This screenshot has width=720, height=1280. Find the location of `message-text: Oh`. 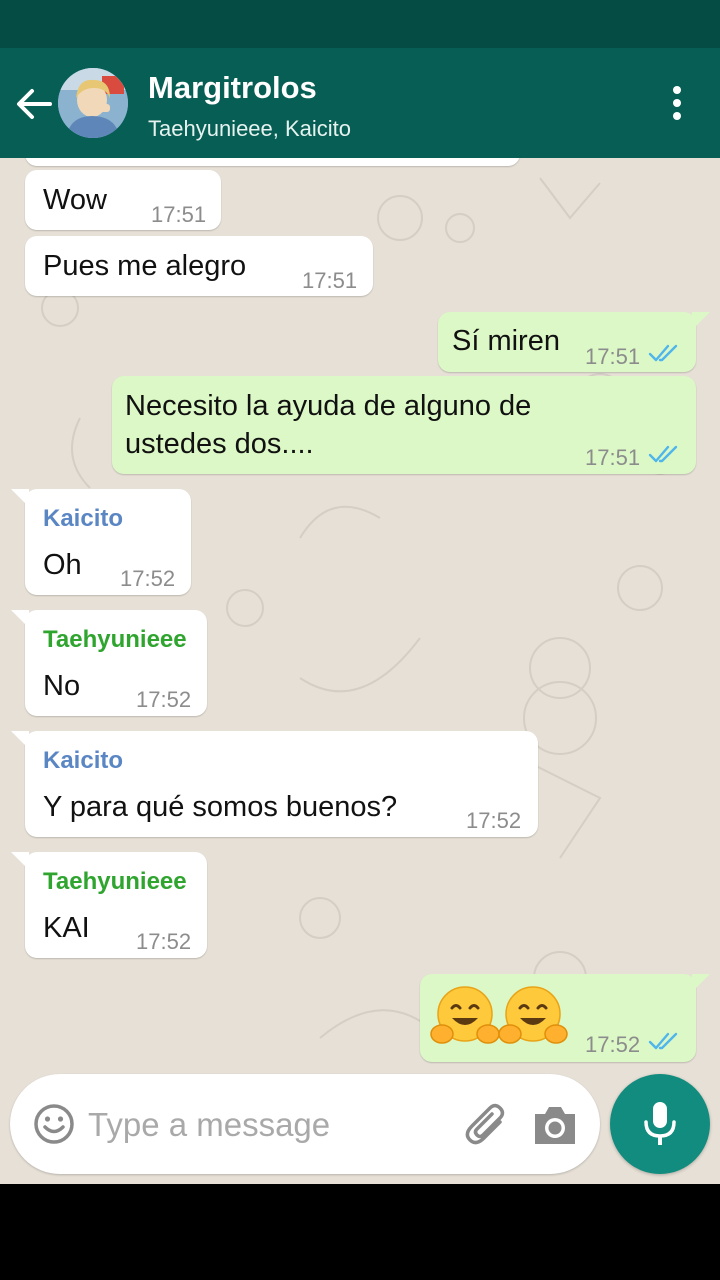

message-text: Oh is located at coordinates (62, 565).